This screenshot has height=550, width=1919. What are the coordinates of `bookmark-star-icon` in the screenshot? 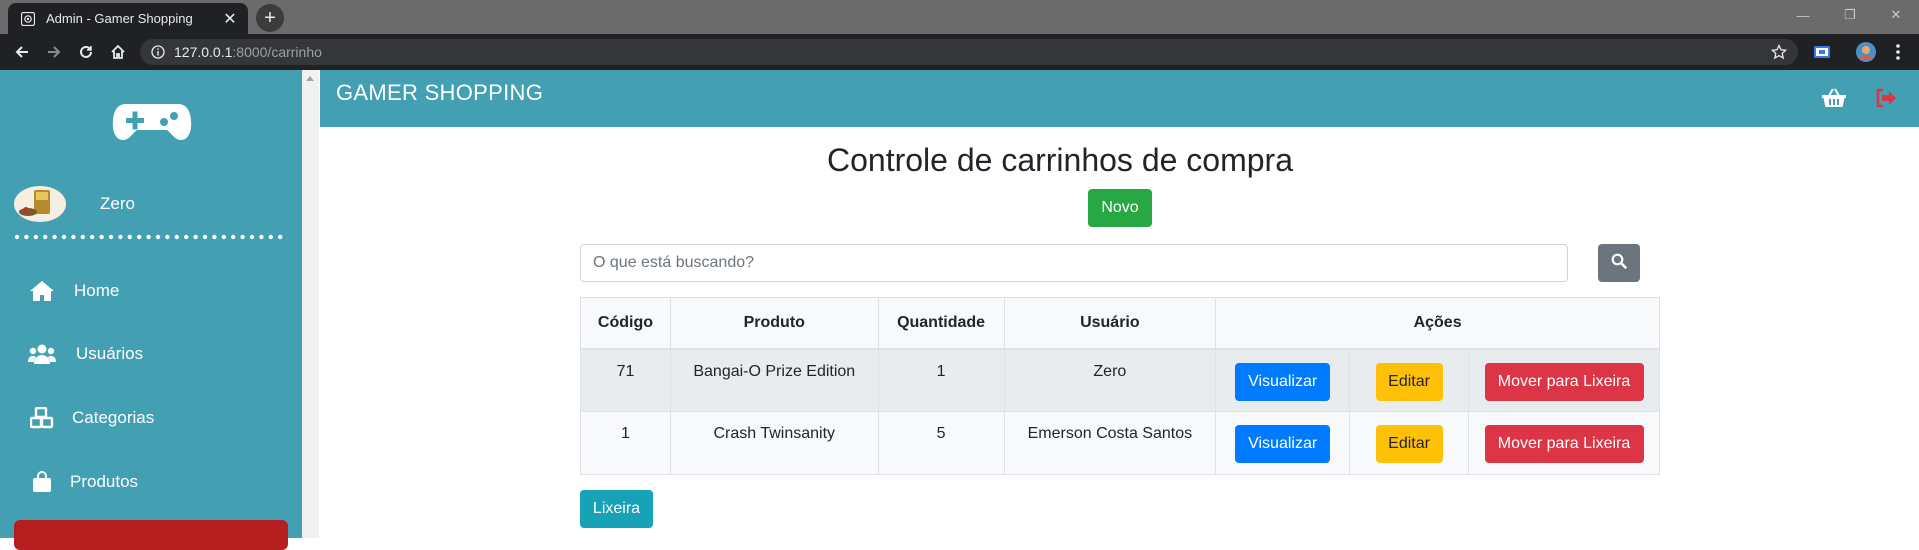 It's located at (1779, 52).